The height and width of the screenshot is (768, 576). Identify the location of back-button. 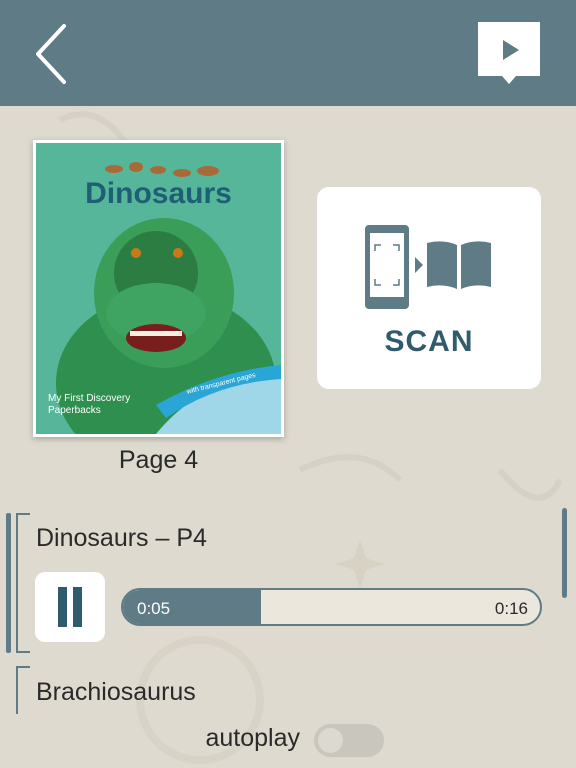
(51, 54).